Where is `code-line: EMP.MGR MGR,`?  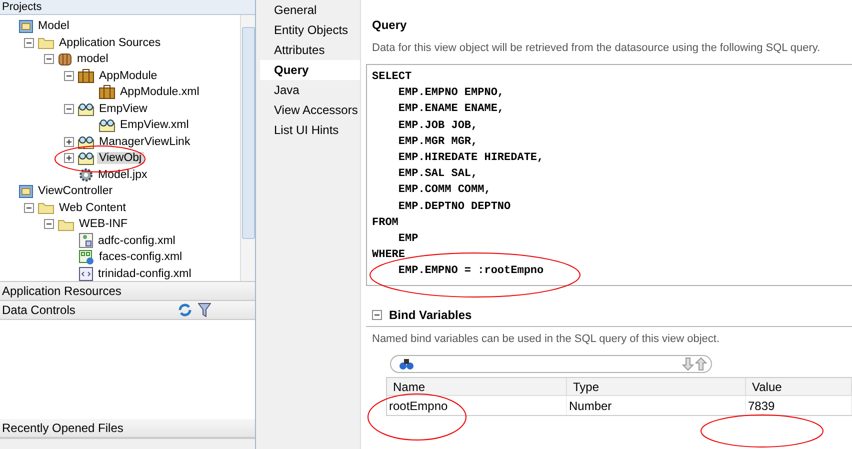 code-line: EMP.MGR MGR, is located at coordinates (438, 143).